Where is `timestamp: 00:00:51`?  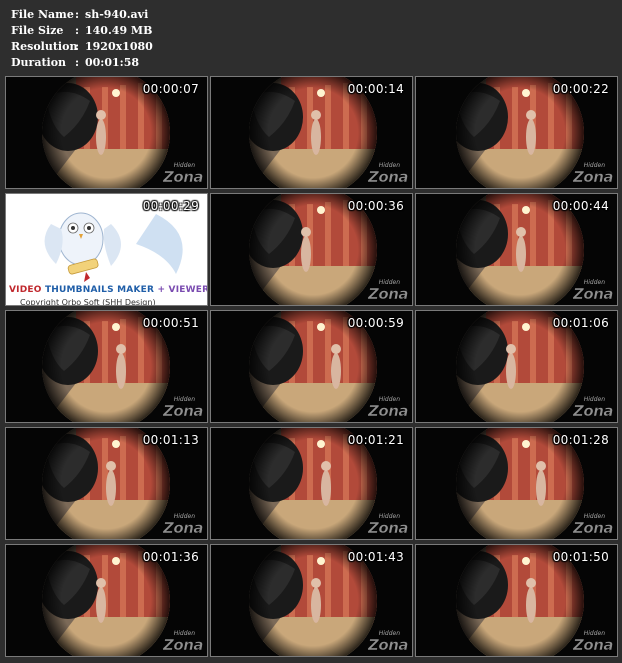
timestamp: 00:00:51 is located at coordinates (170, 323).